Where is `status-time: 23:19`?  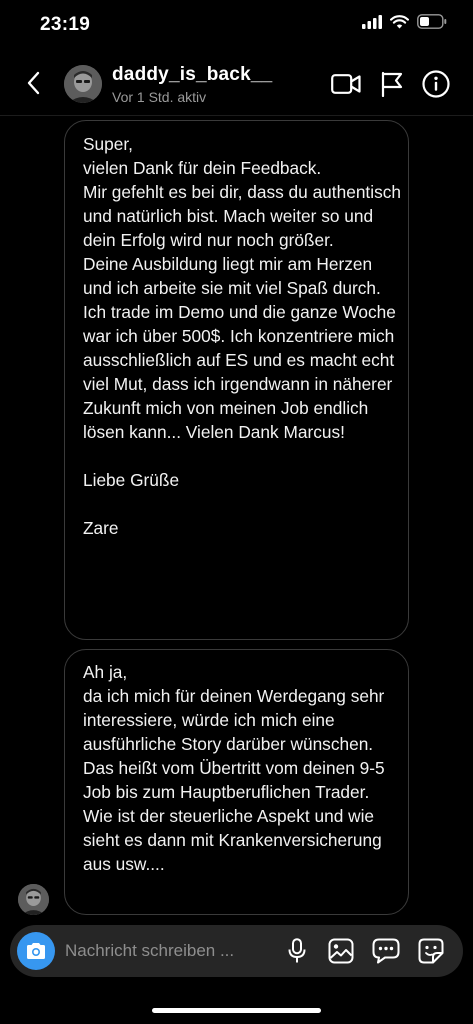 status-time: 23:19 is located at coordinates (65, 24).